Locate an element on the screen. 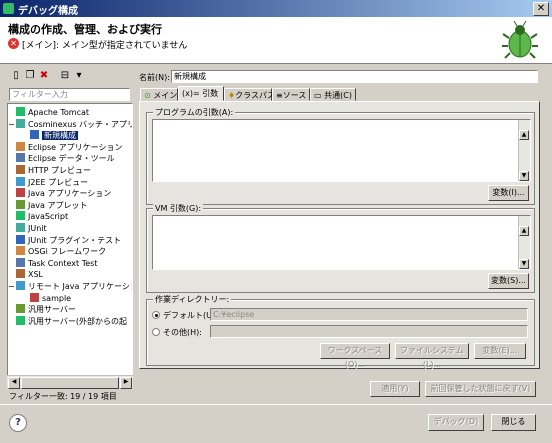 The image size is (552, 443). tree-item-label: 汎用サーバー(外部からの起 is located at coordinates (78, 321).